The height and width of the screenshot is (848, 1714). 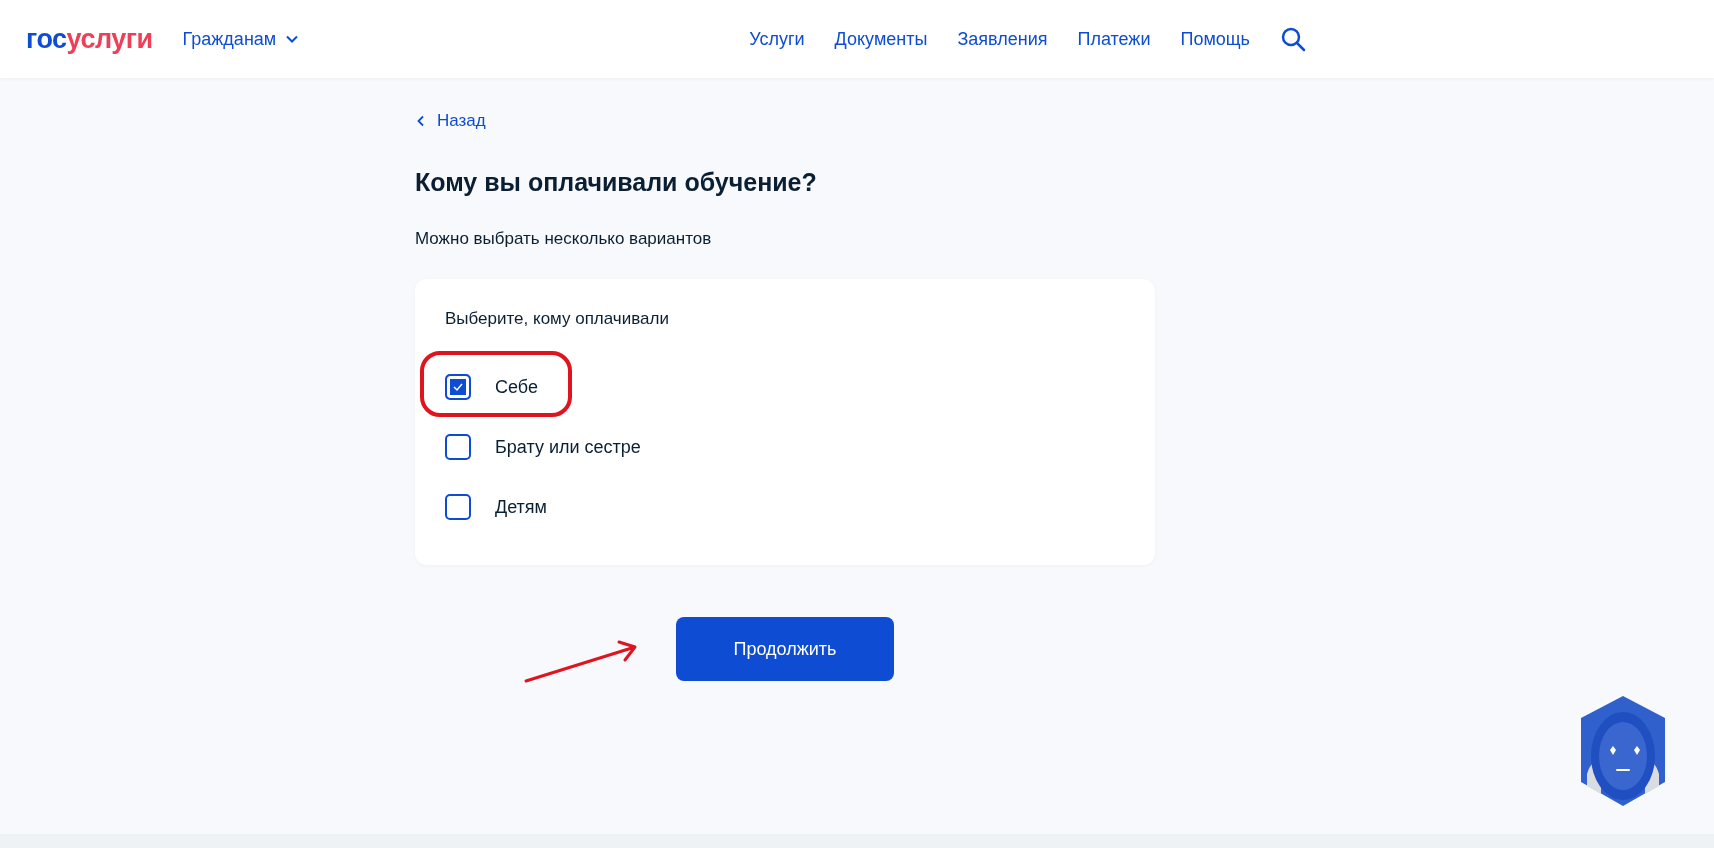 What do you see at coordinates (557, 319) in the screenshot?
I see `group-label: Выберите, кому оплачивали` at bounding box center [557, 319].